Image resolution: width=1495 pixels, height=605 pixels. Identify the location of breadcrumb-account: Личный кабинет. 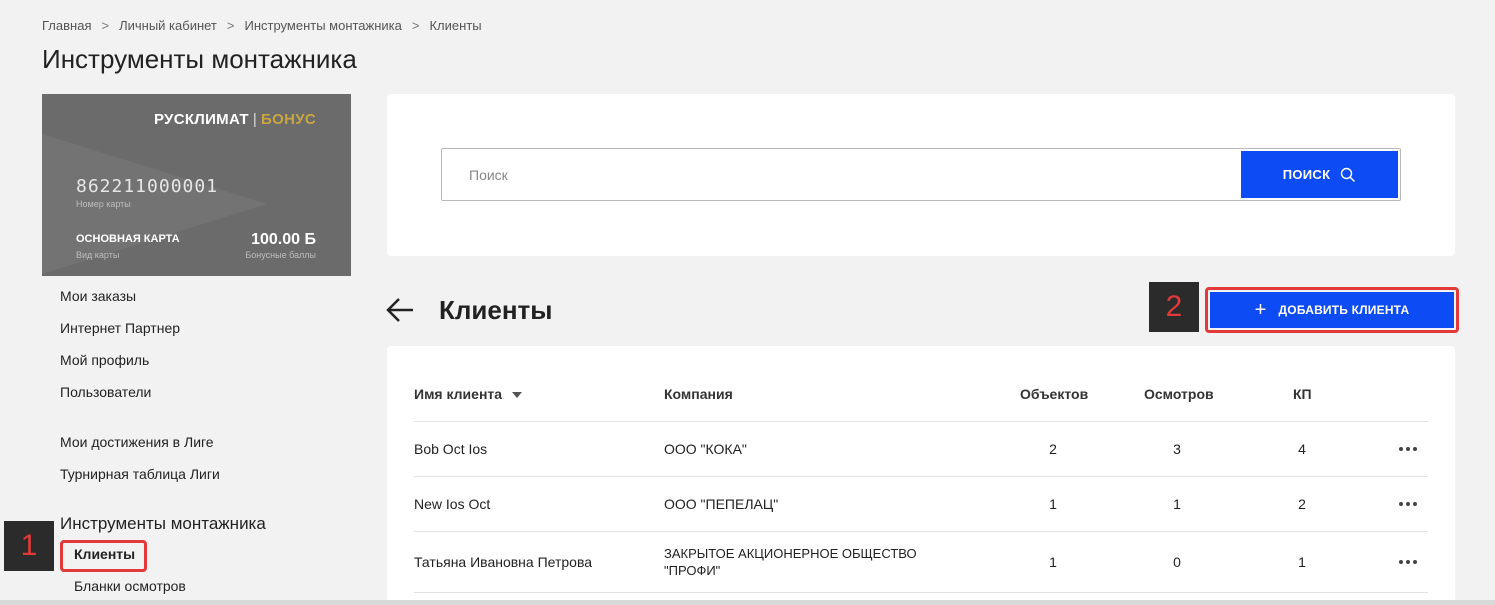
(168, 25).